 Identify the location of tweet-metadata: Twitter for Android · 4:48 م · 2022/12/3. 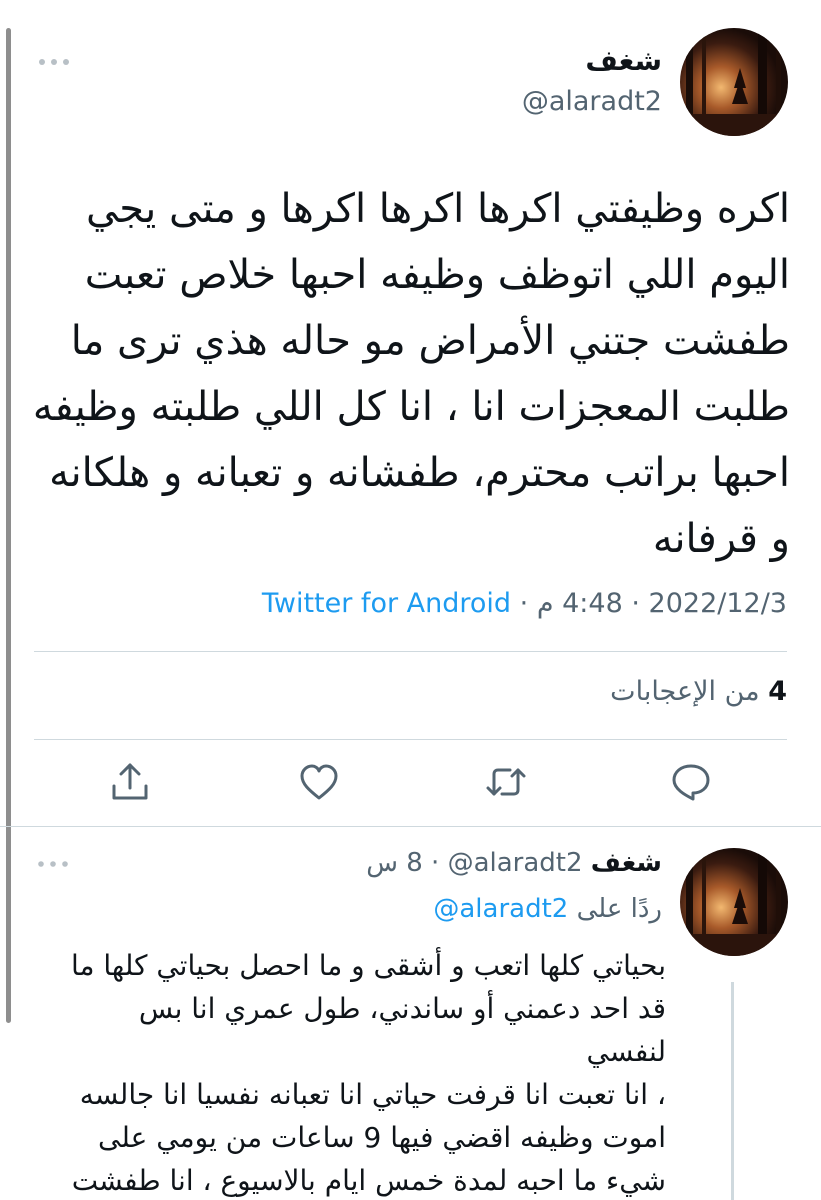
(524, 603).